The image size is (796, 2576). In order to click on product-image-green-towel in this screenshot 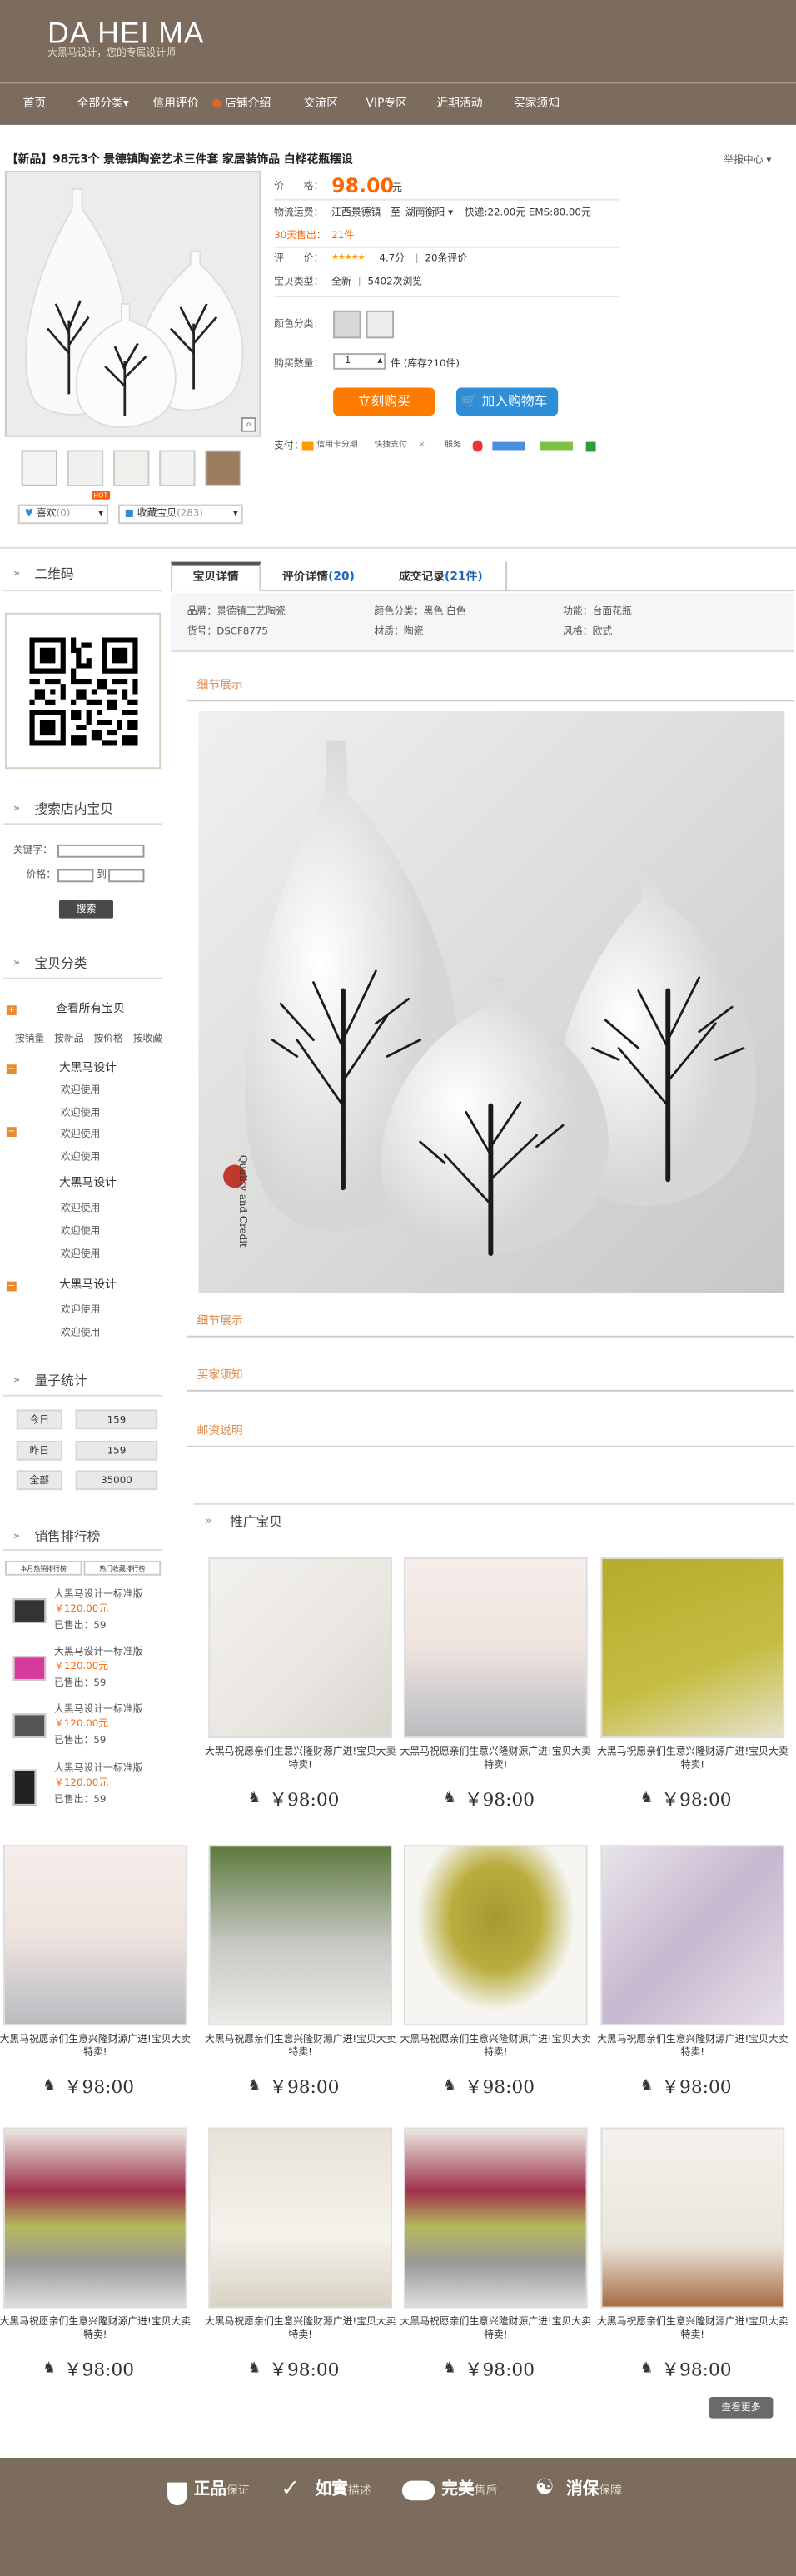, I will do `click(692, 1647)`.